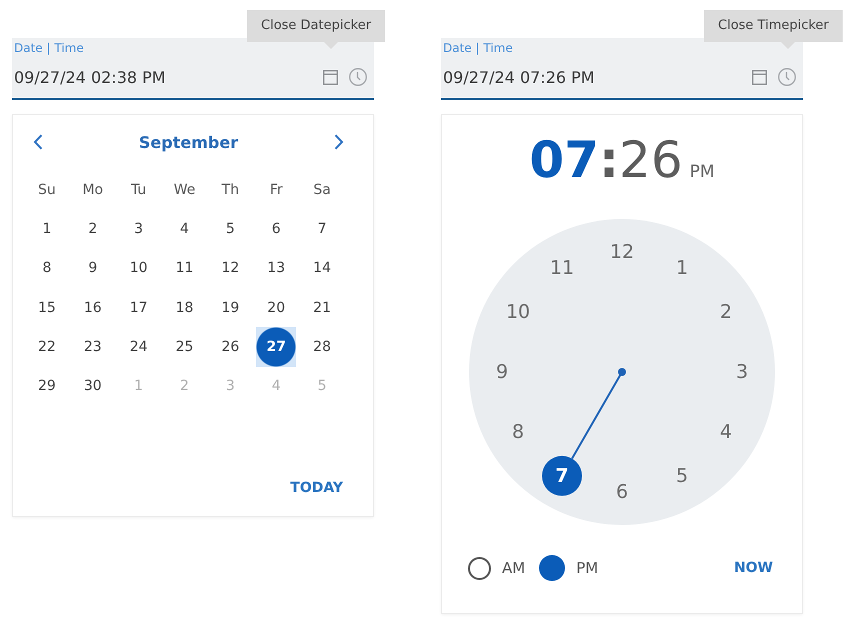  Describe the element at coordinates (230, 346) in the screenshot. I see `calendar-day: 26` at that location.